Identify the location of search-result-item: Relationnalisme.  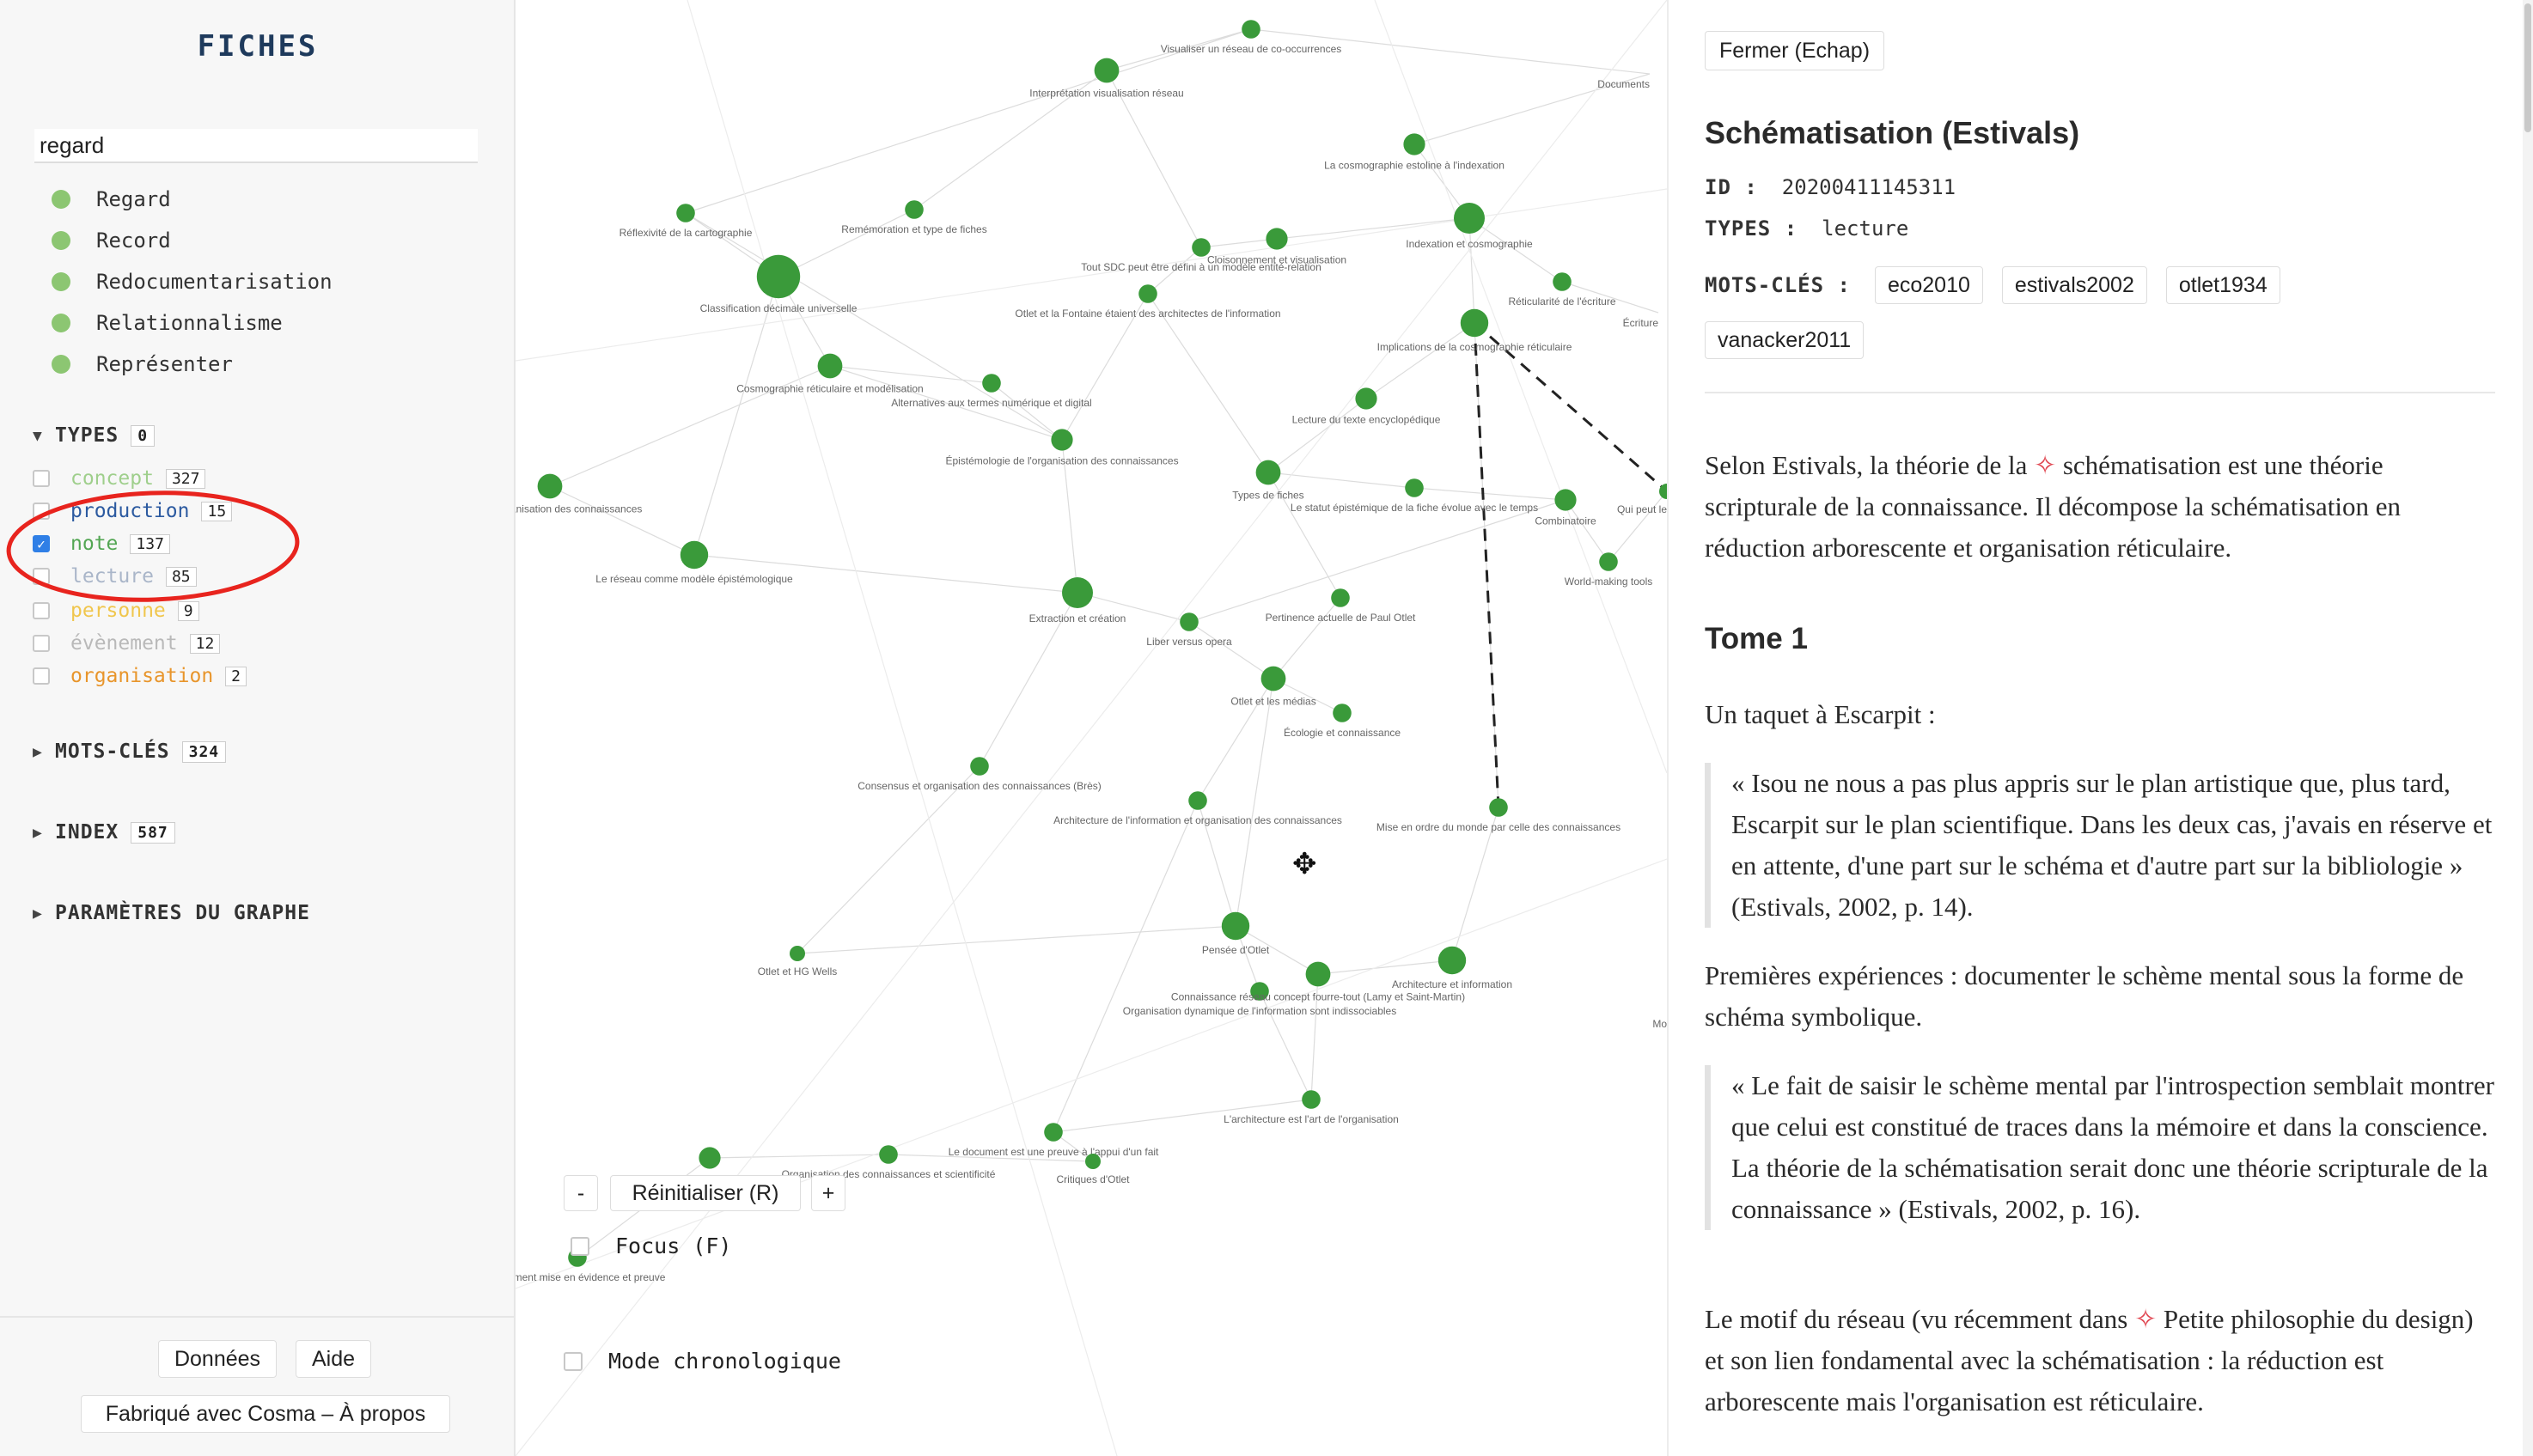
(167, 323).